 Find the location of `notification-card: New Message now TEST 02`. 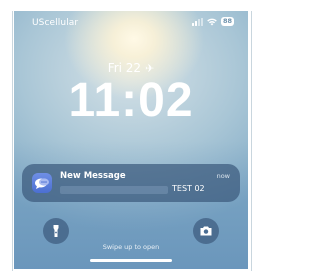

notification-card: New Message now TEST 02 is located at coordinates (131, 183).